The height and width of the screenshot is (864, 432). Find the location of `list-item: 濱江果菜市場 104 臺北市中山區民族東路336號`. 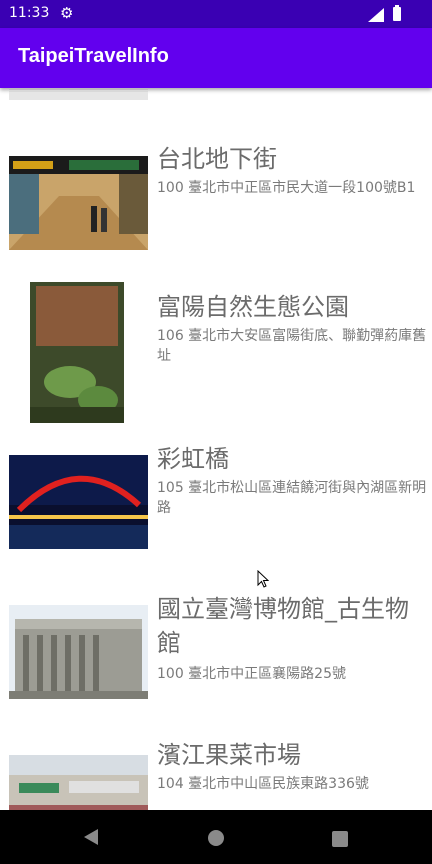

list-item: 濱江果菜市場 104 臺北市中山區民族東路336號 is located at coordinates (216, 774).